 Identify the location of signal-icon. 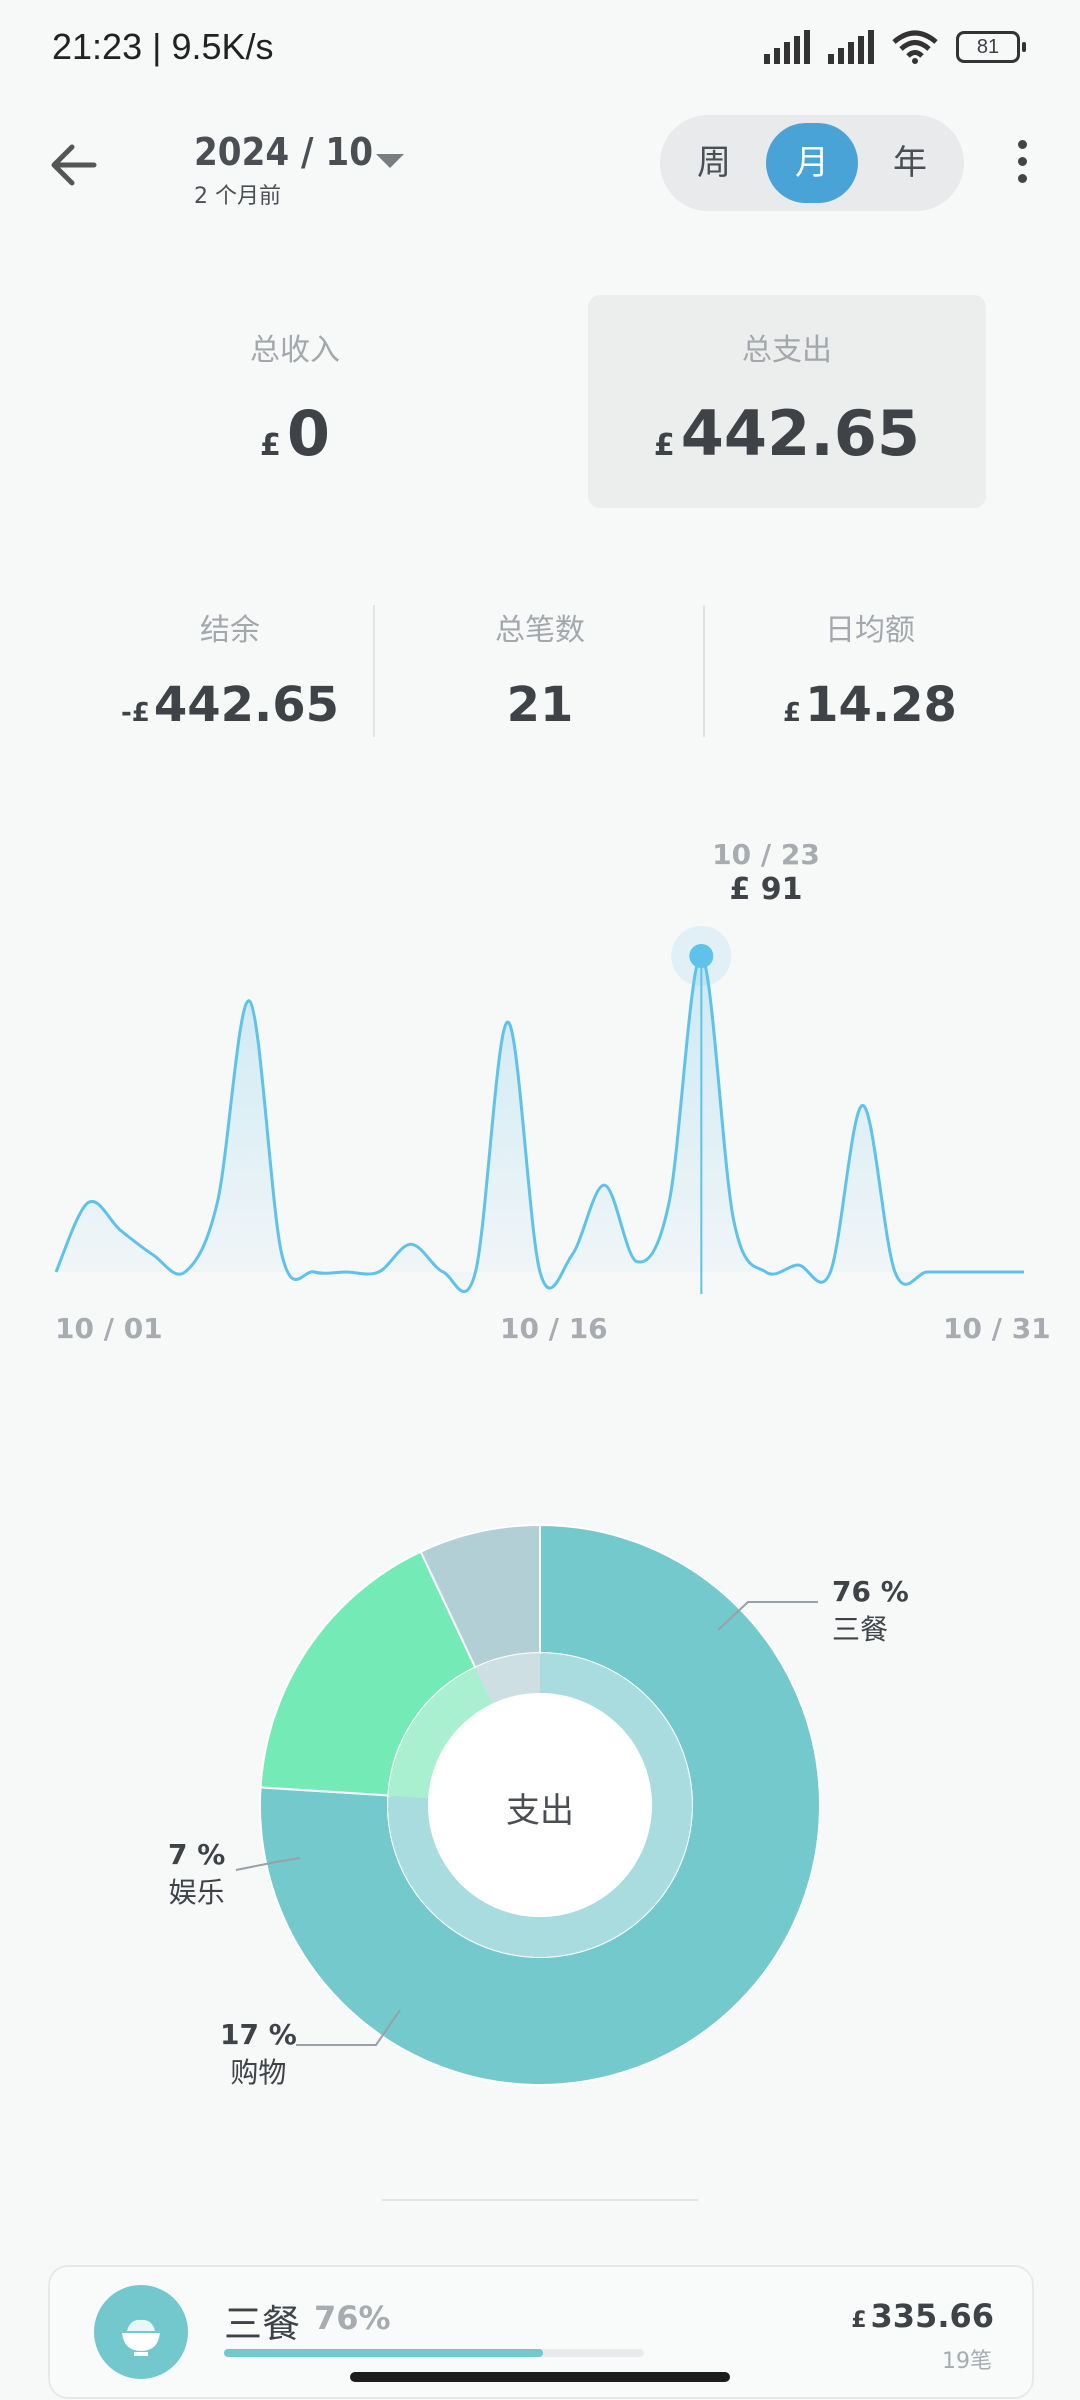
(787, 47).